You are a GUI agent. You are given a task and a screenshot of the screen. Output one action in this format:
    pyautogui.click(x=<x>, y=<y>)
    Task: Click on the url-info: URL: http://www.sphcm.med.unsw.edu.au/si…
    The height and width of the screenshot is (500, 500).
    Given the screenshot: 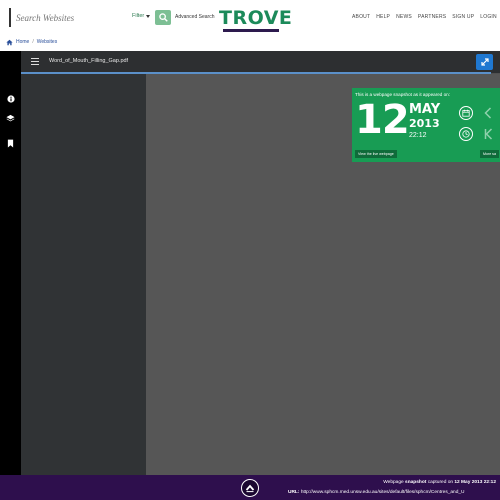 What is the action you would take?
    pyautogui.click(x=376, y=492)
    